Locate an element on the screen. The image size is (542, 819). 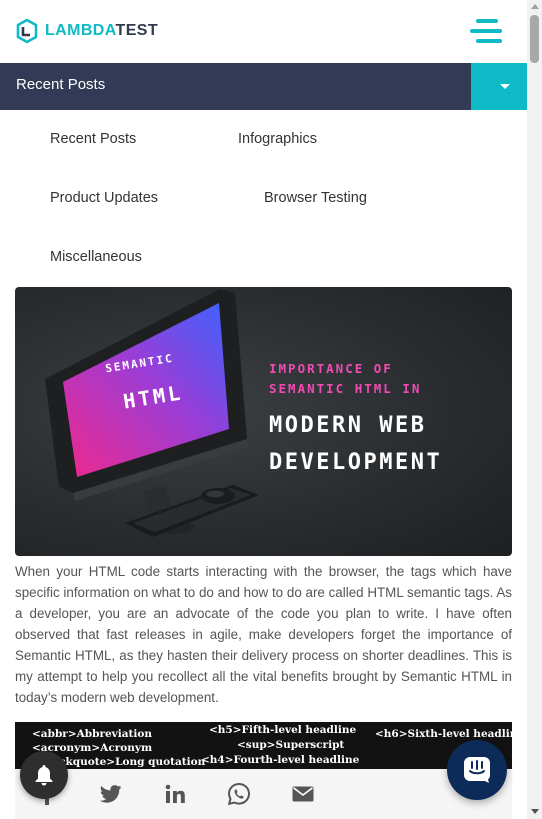
bell-icon is located at coordinates (44, 775).